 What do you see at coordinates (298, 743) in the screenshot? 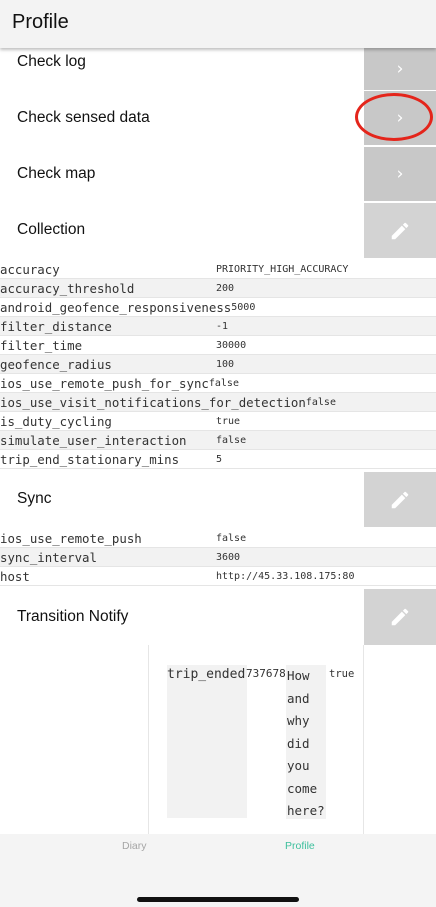
I see `notify-text-word: did` at bounding box center [298, 743].